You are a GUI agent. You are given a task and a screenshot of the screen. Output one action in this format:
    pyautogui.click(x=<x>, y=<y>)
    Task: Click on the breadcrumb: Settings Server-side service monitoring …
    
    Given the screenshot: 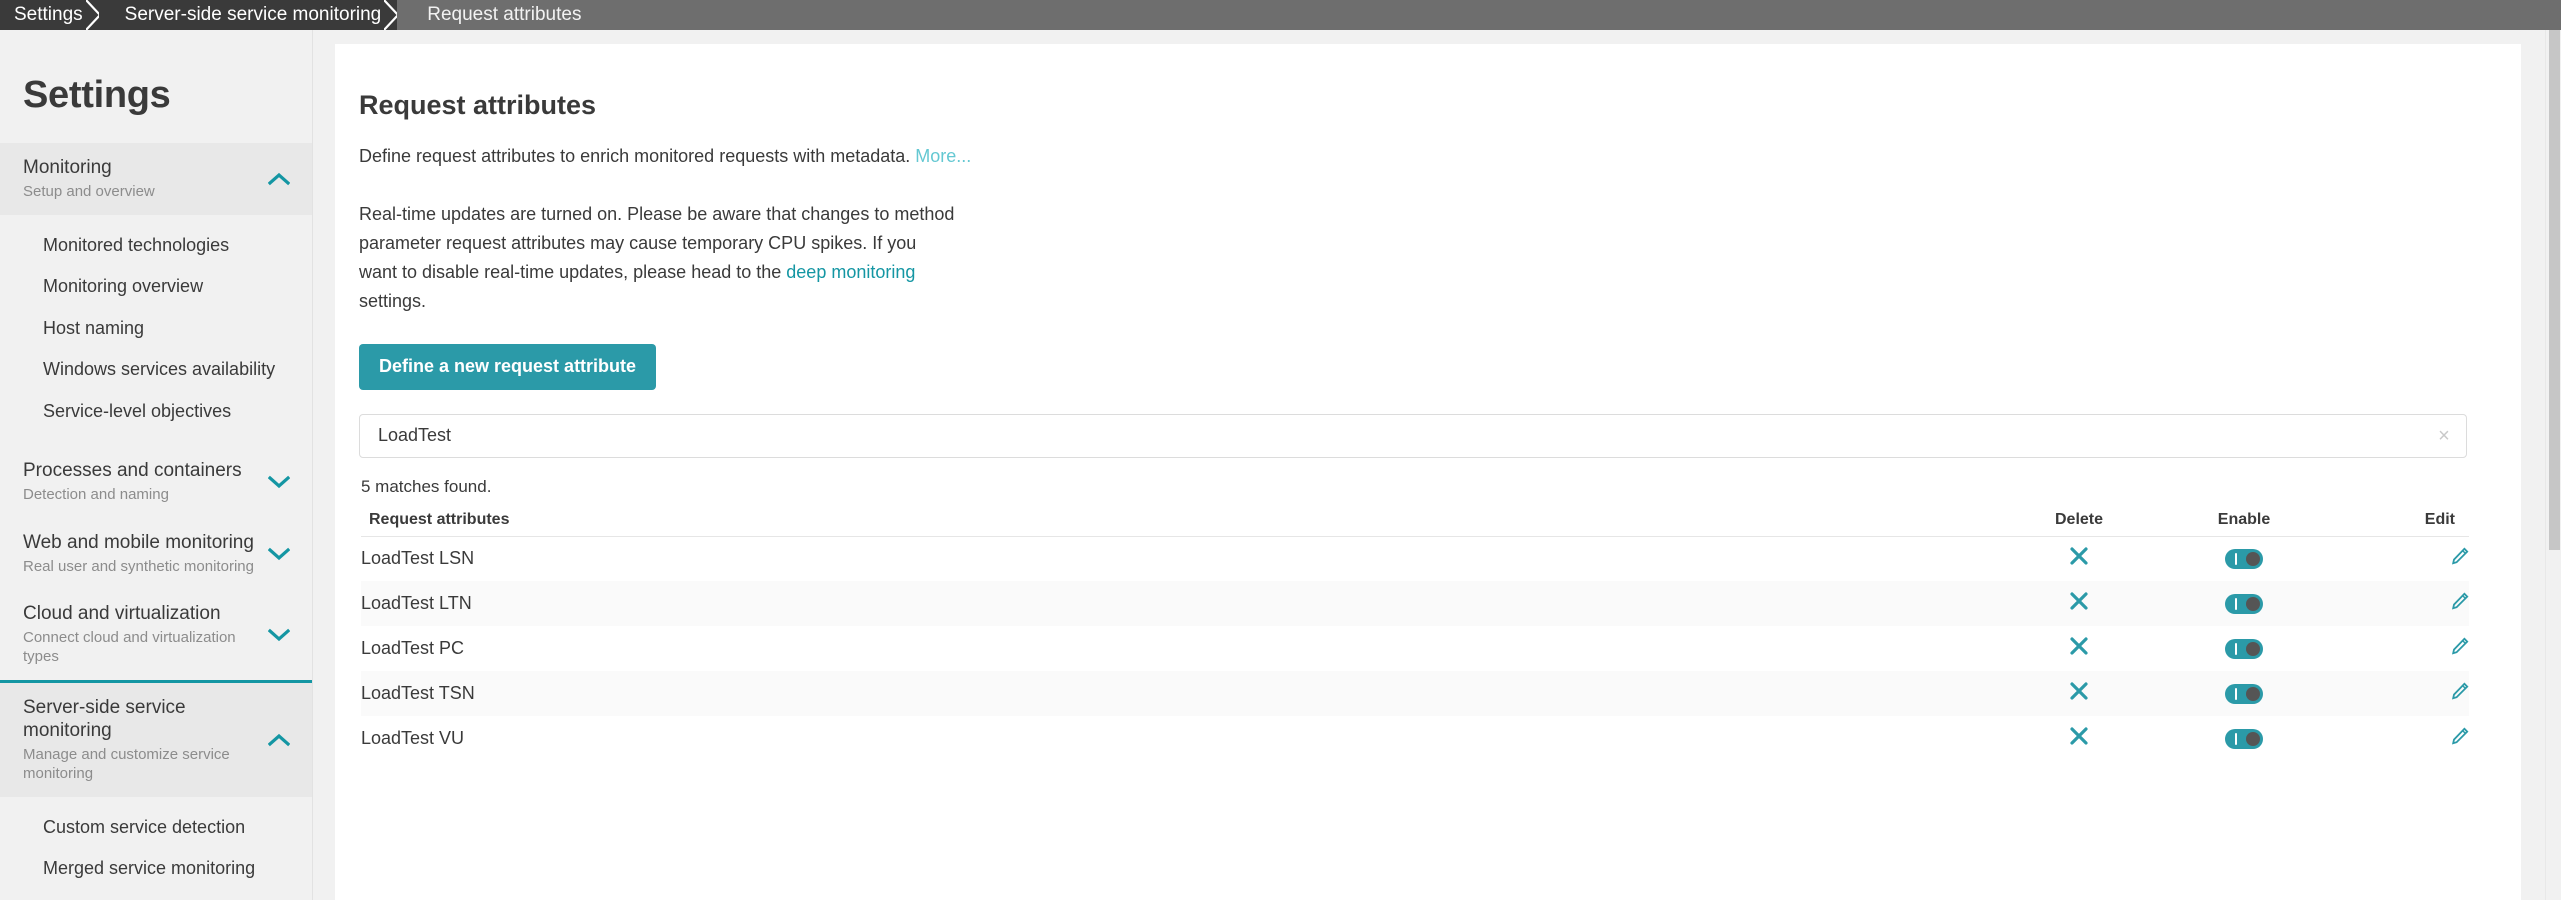 What is the action you would take?
    pyautogui.click(x=1280, y=15)
    